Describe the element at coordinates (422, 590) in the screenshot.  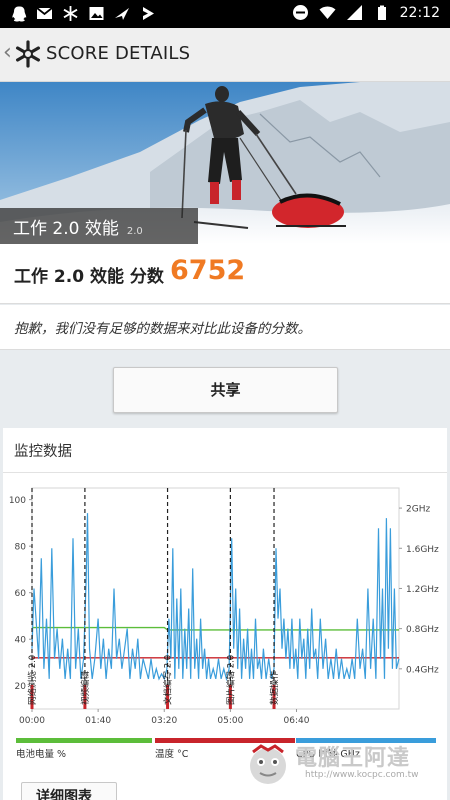
I see `y-right-tick-label: 1.2GHz` at that location.